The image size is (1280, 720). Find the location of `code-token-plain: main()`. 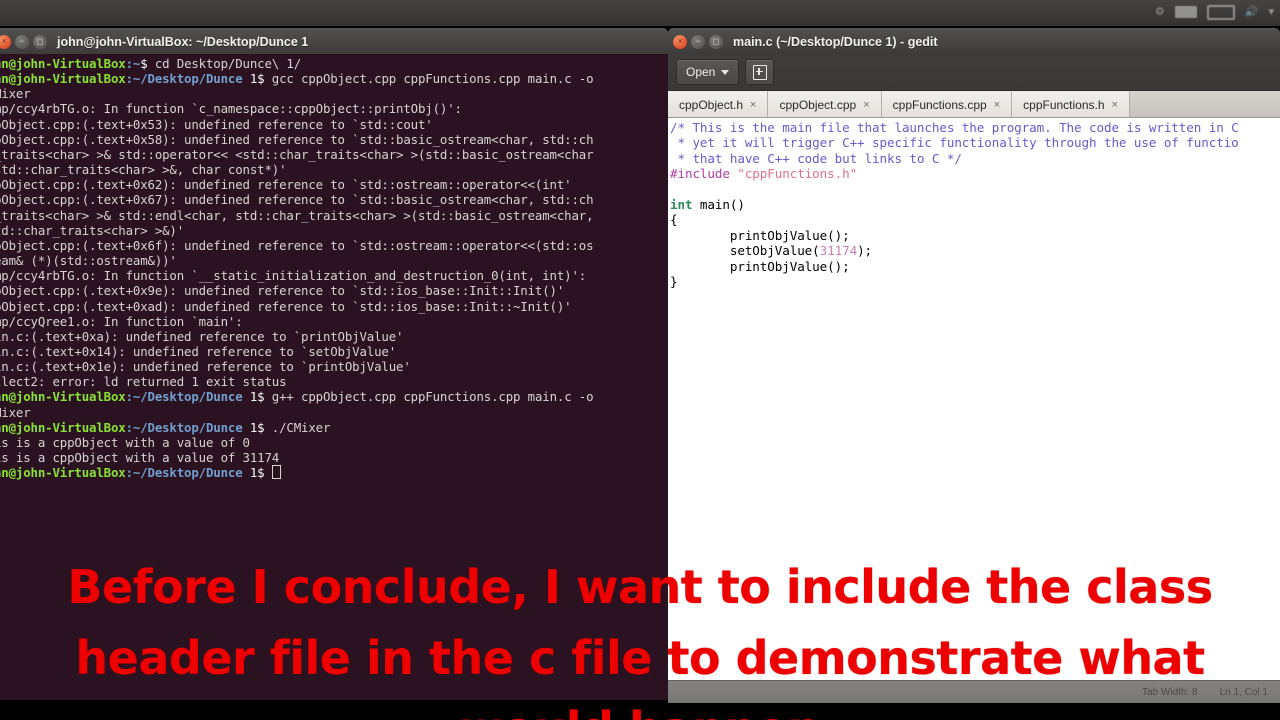

code-token-plain: main() is located at coordinates (718, 205).